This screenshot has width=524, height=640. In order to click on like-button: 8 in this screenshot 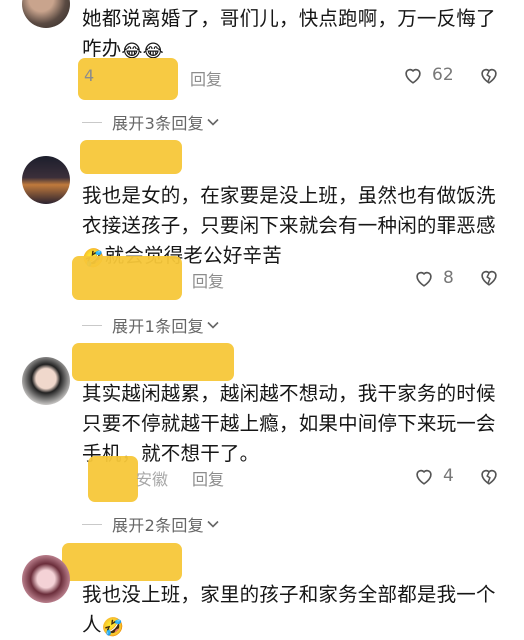, I will do `click(433, 278)`.